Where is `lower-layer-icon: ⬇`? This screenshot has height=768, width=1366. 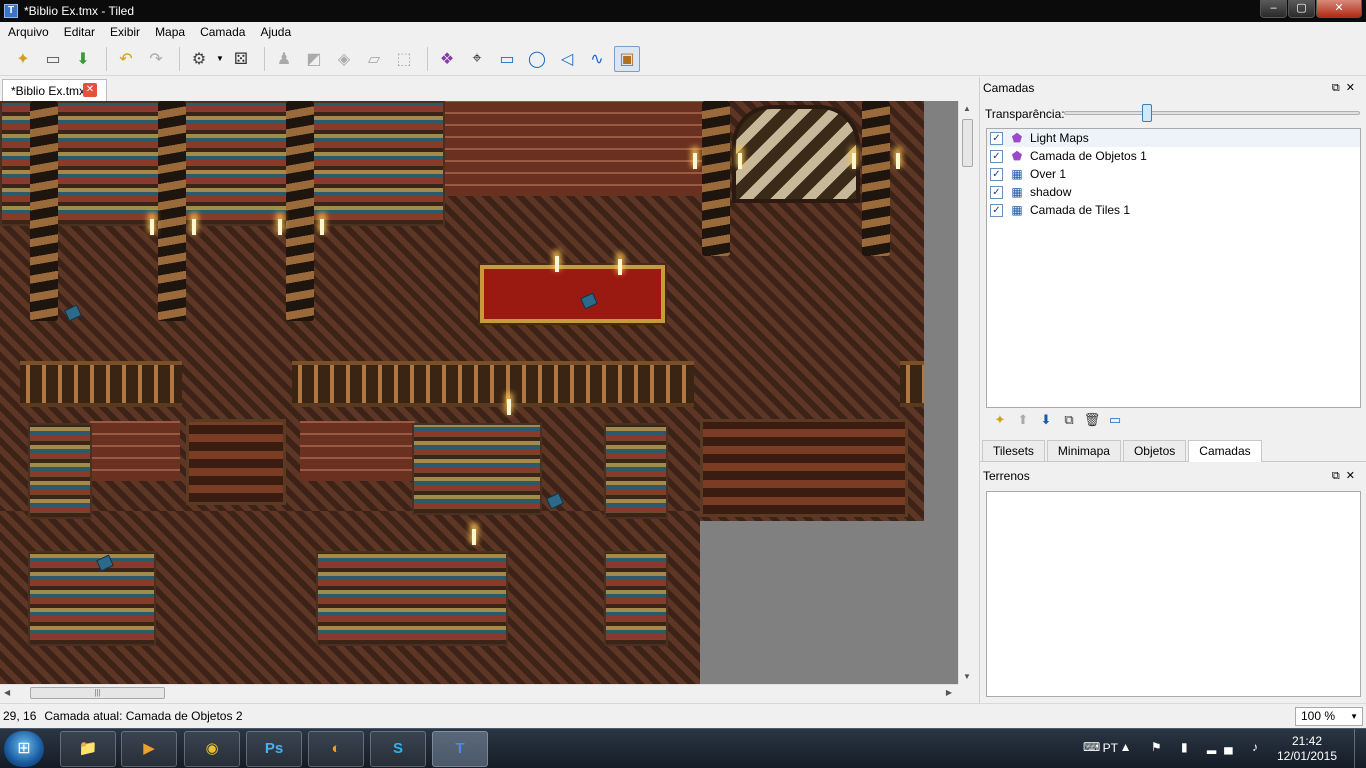 lower-layer-icon: ⬇ is located at coordinates (1046, 421).